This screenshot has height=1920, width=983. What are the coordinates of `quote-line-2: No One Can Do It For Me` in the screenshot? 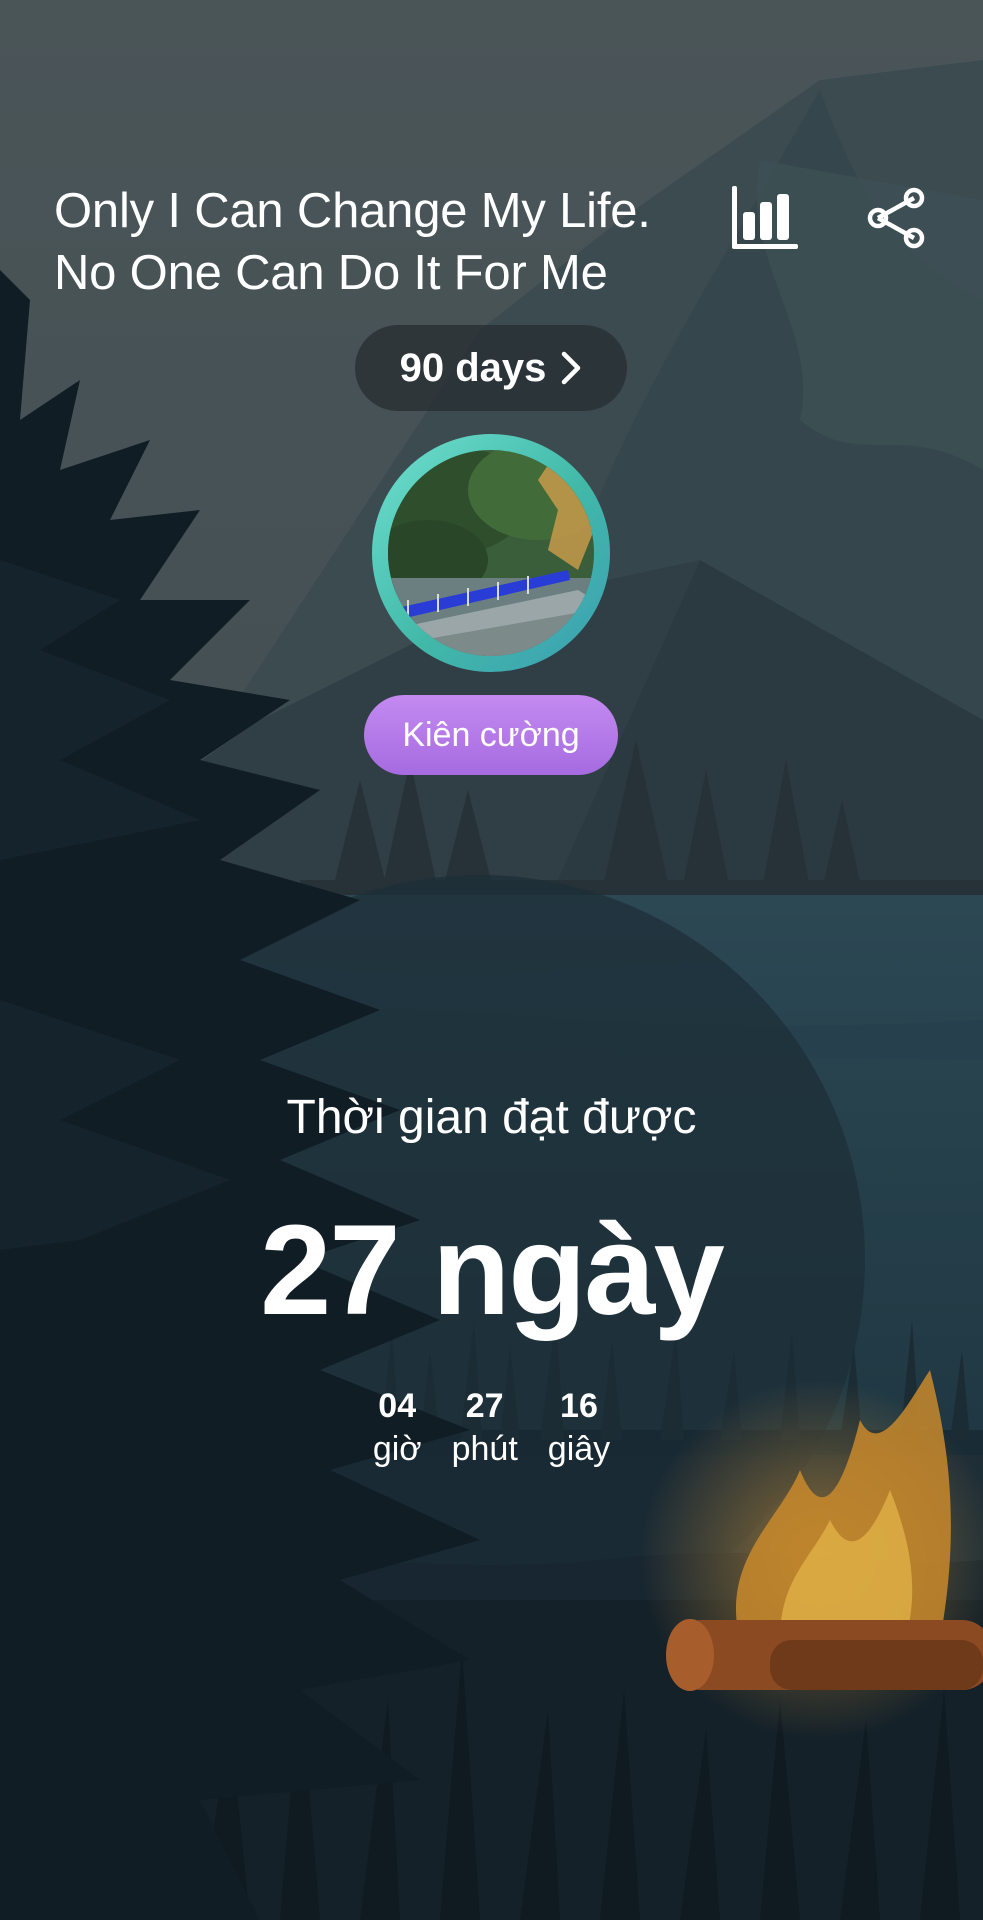 It's located at (331, 273).